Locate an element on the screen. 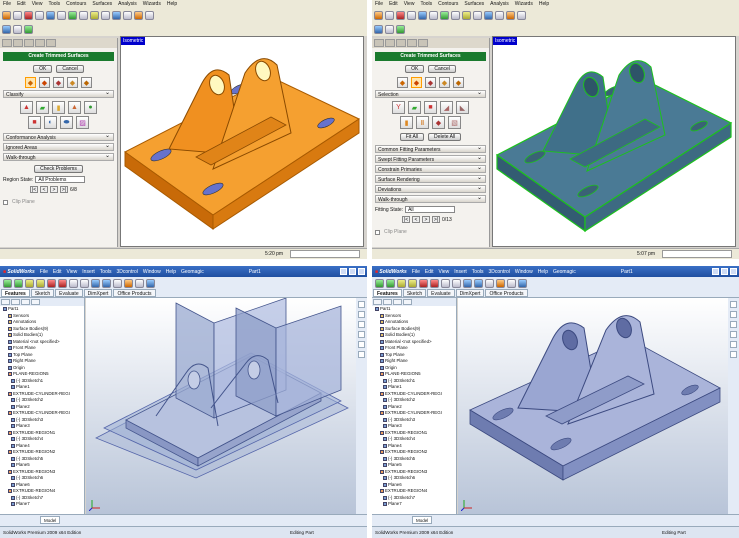 The image size is (739, 538). close-icon is located at coordinates (361, 271).